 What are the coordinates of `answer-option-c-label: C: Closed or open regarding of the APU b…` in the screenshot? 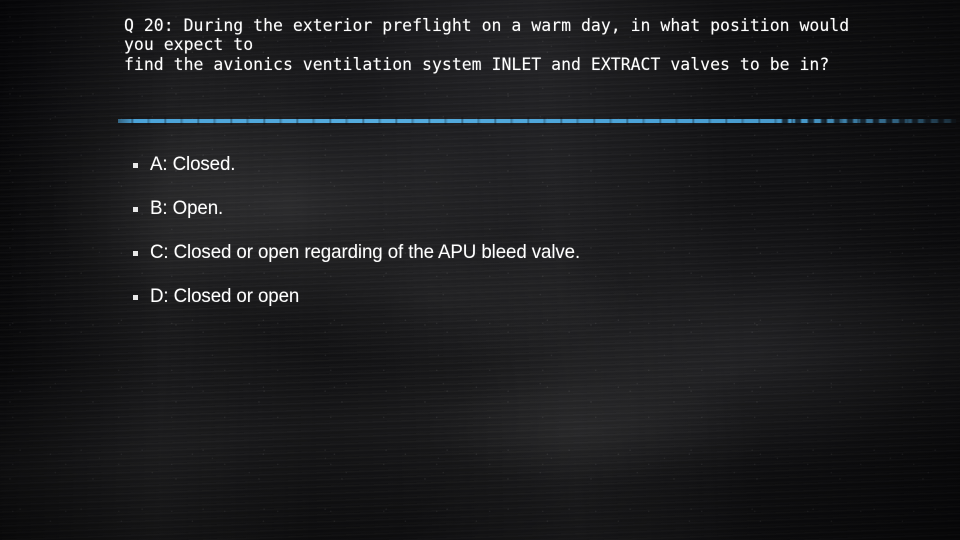 It's located at (365, 252).